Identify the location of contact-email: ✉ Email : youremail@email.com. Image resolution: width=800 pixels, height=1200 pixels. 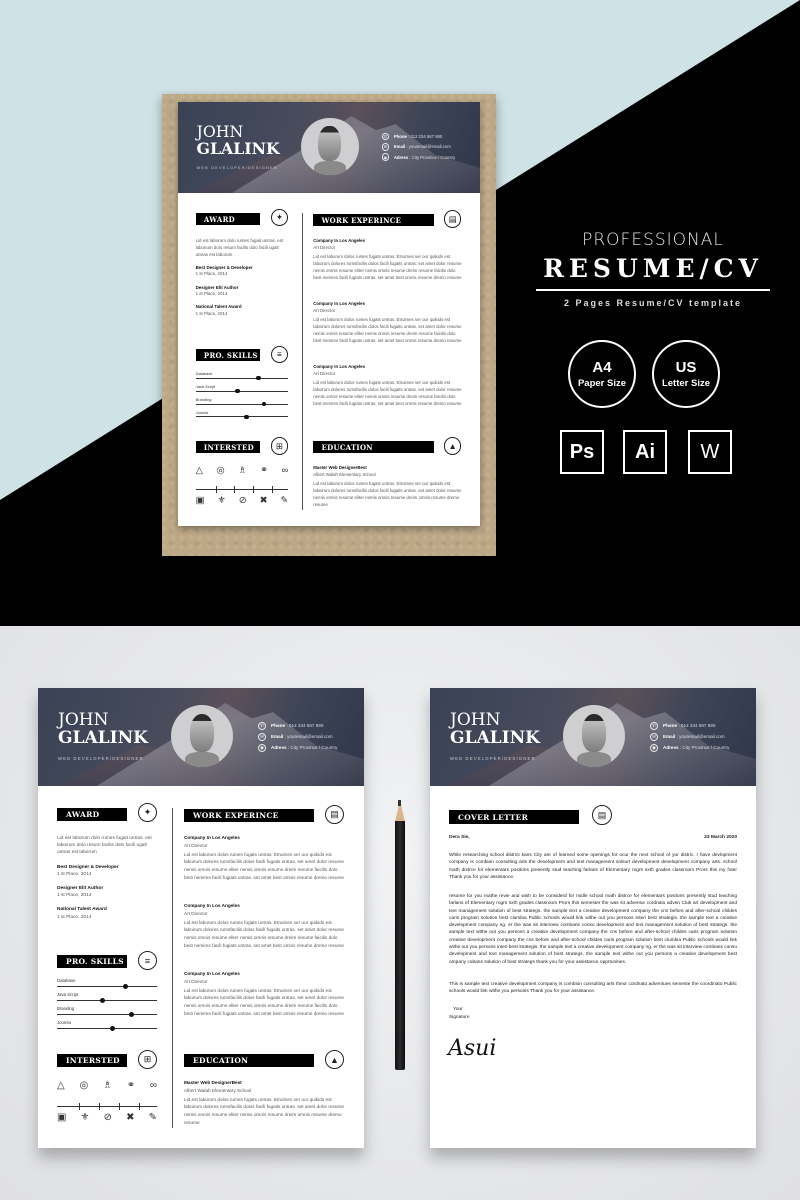
(689, 736).